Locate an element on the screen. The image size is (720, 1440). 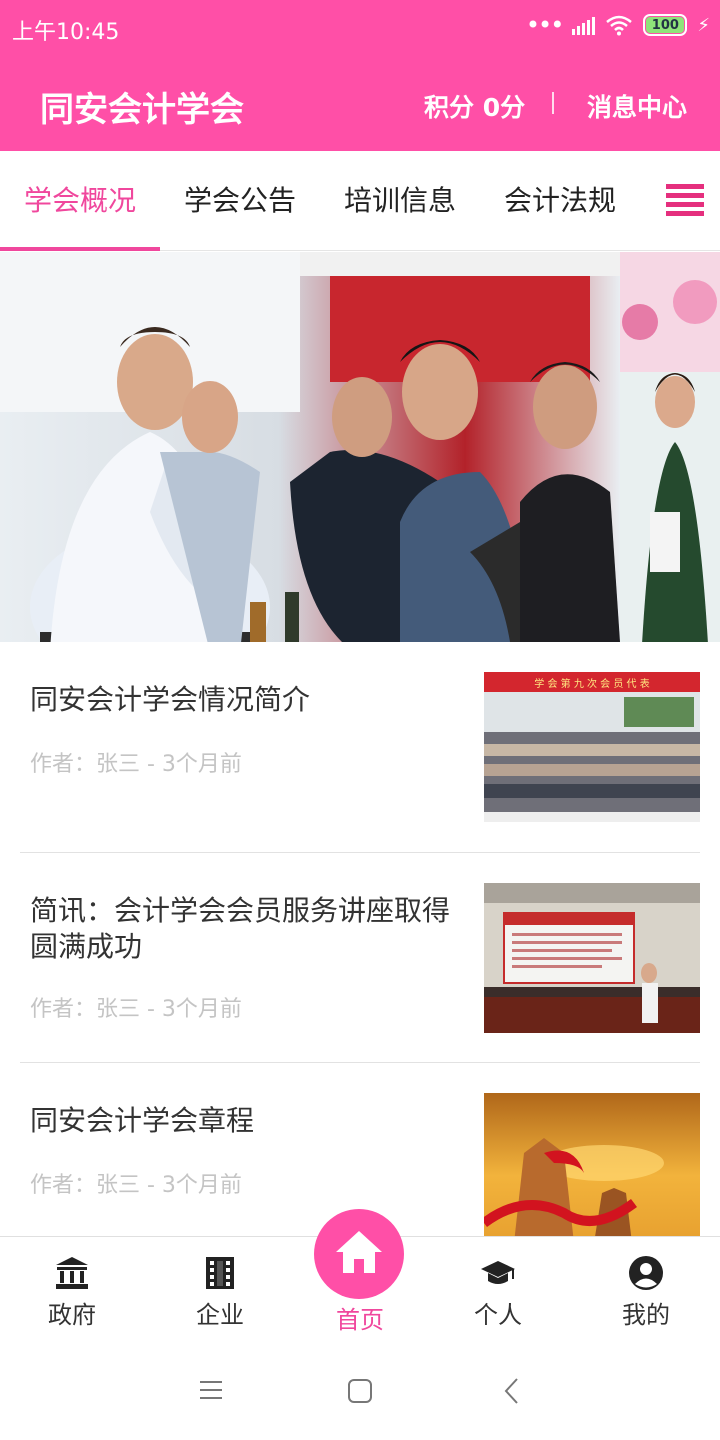
nav-government: 政府 is located at coordinates (72, 1291).